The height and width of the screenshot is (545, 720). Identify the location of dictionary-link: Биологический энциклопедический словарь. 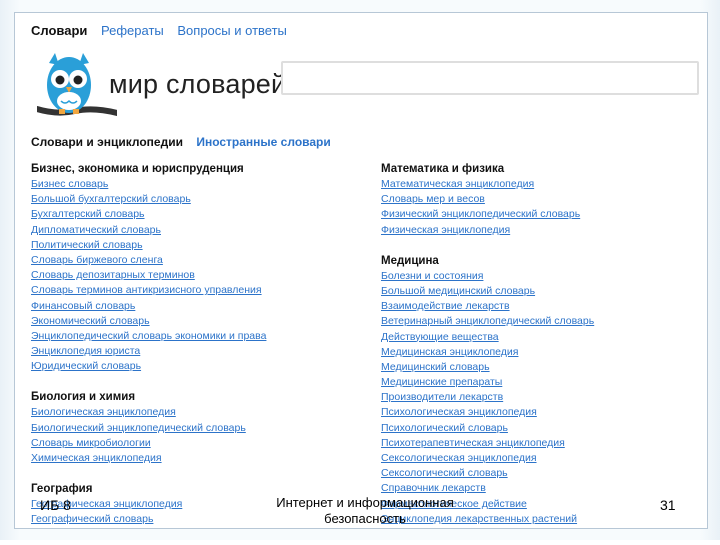
(196, 429).